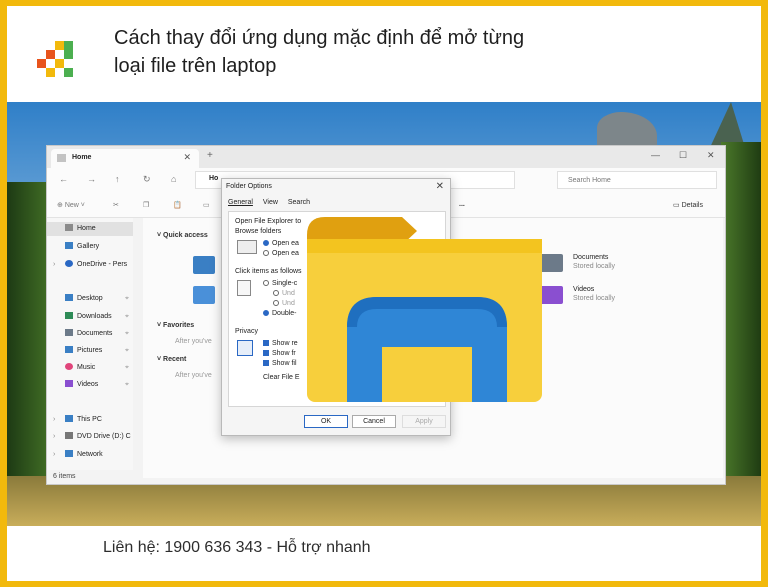 The image size is (768, 587). Describe the element at coordinates (86, 228) in the screenshot. I see `sidebar-item-label: Home` at that location.